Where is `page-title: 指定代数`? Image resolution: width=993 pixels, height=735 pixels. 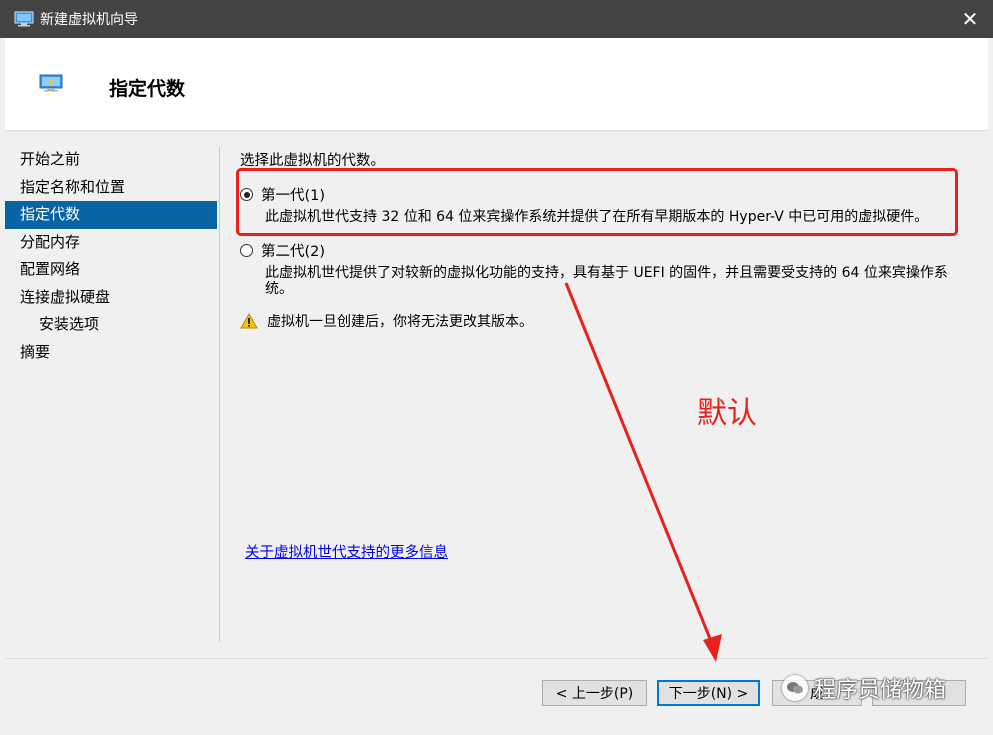 page-title: 指定代数 is located at coordinates (147, 89).